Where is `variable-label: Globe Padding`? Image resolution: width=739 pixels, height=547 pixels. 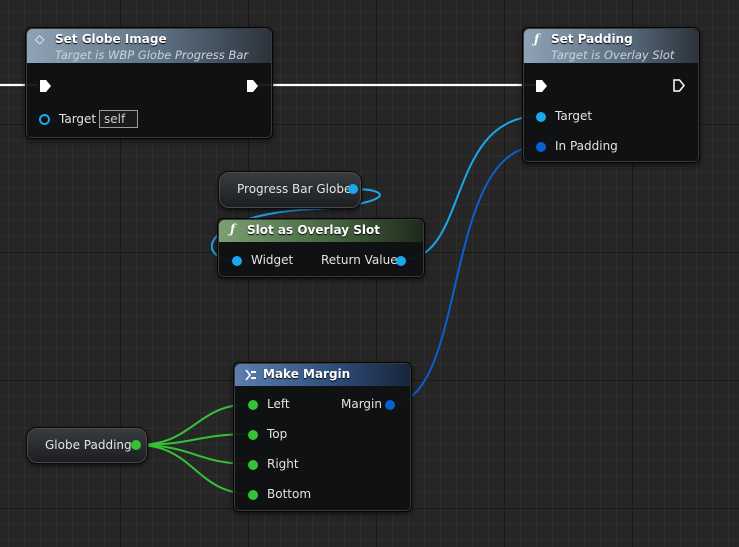
variable-label: Globe Padding is located at coordinates (88, 445).